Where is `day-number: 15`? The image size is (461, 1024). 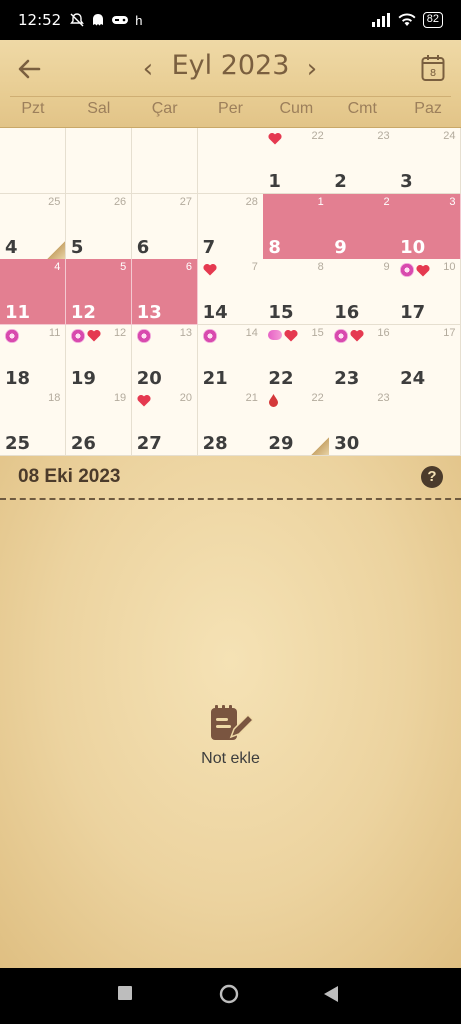
day-number: 15 is located at coordinates (281, 313).